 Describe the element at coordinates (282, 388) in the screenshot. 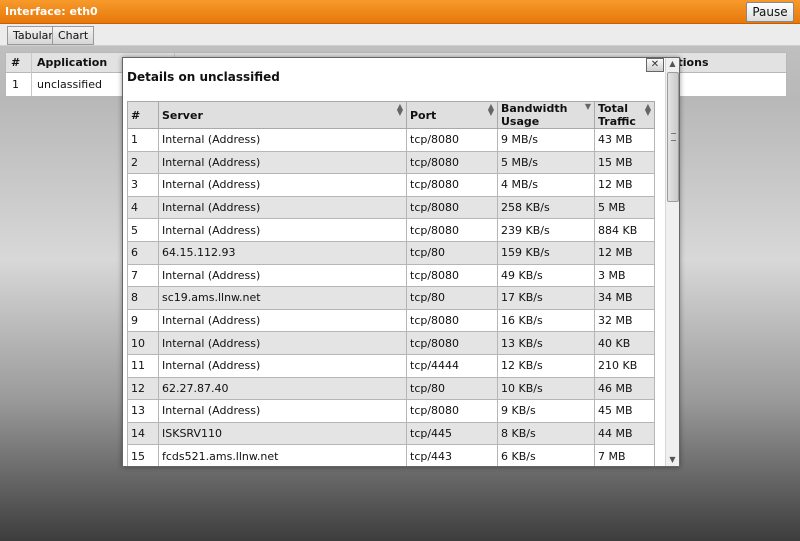

I see `cell-server: 62.27.87.40` at that location.